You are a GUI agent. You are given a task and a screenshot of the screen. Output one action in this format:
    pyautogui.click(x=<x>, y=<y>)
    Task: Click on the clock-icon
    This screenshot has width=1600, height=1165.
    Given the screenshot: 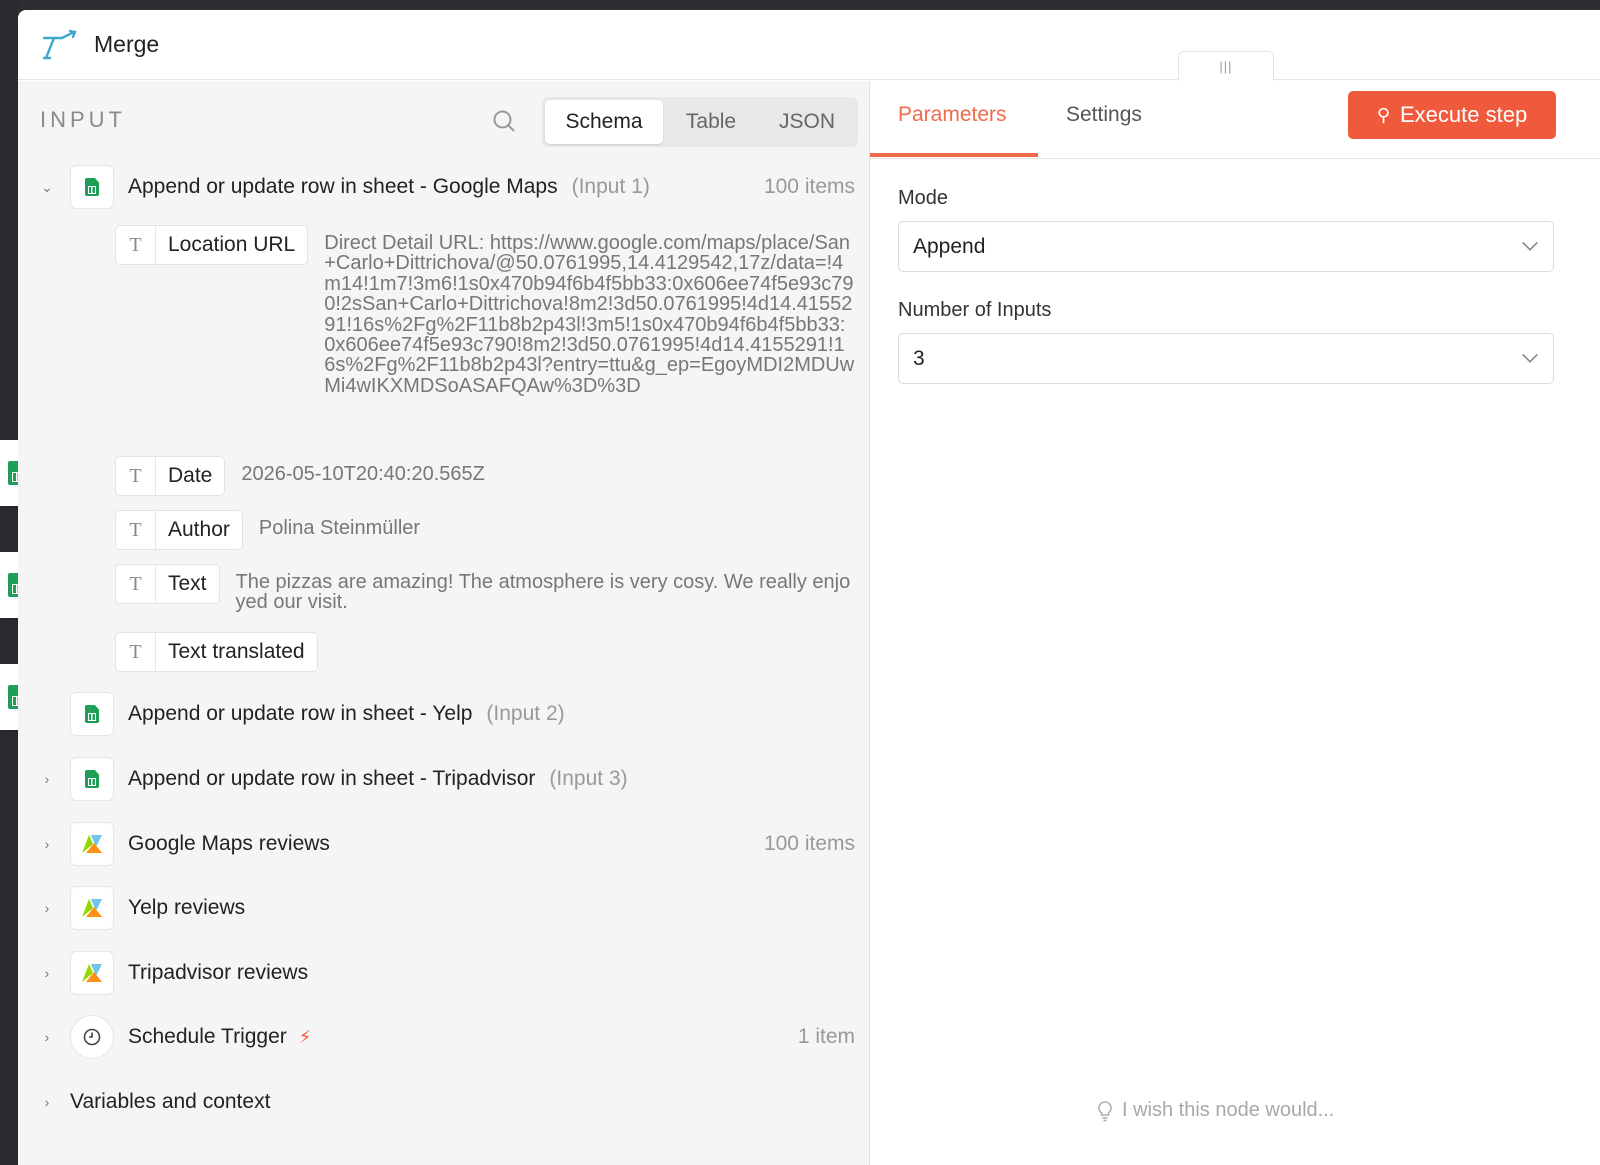 What is the action you would take?
    pyautogui.click(x=92, y=1037)
    